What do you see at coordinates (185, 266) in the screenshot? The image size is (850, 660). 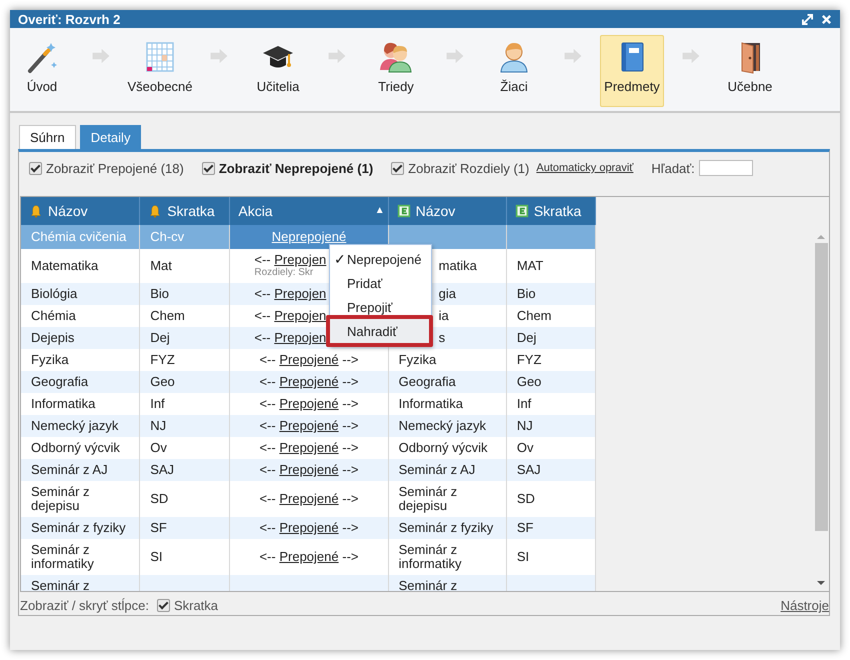 I see `table-cell: Mat` at bounding box center [185, 266].